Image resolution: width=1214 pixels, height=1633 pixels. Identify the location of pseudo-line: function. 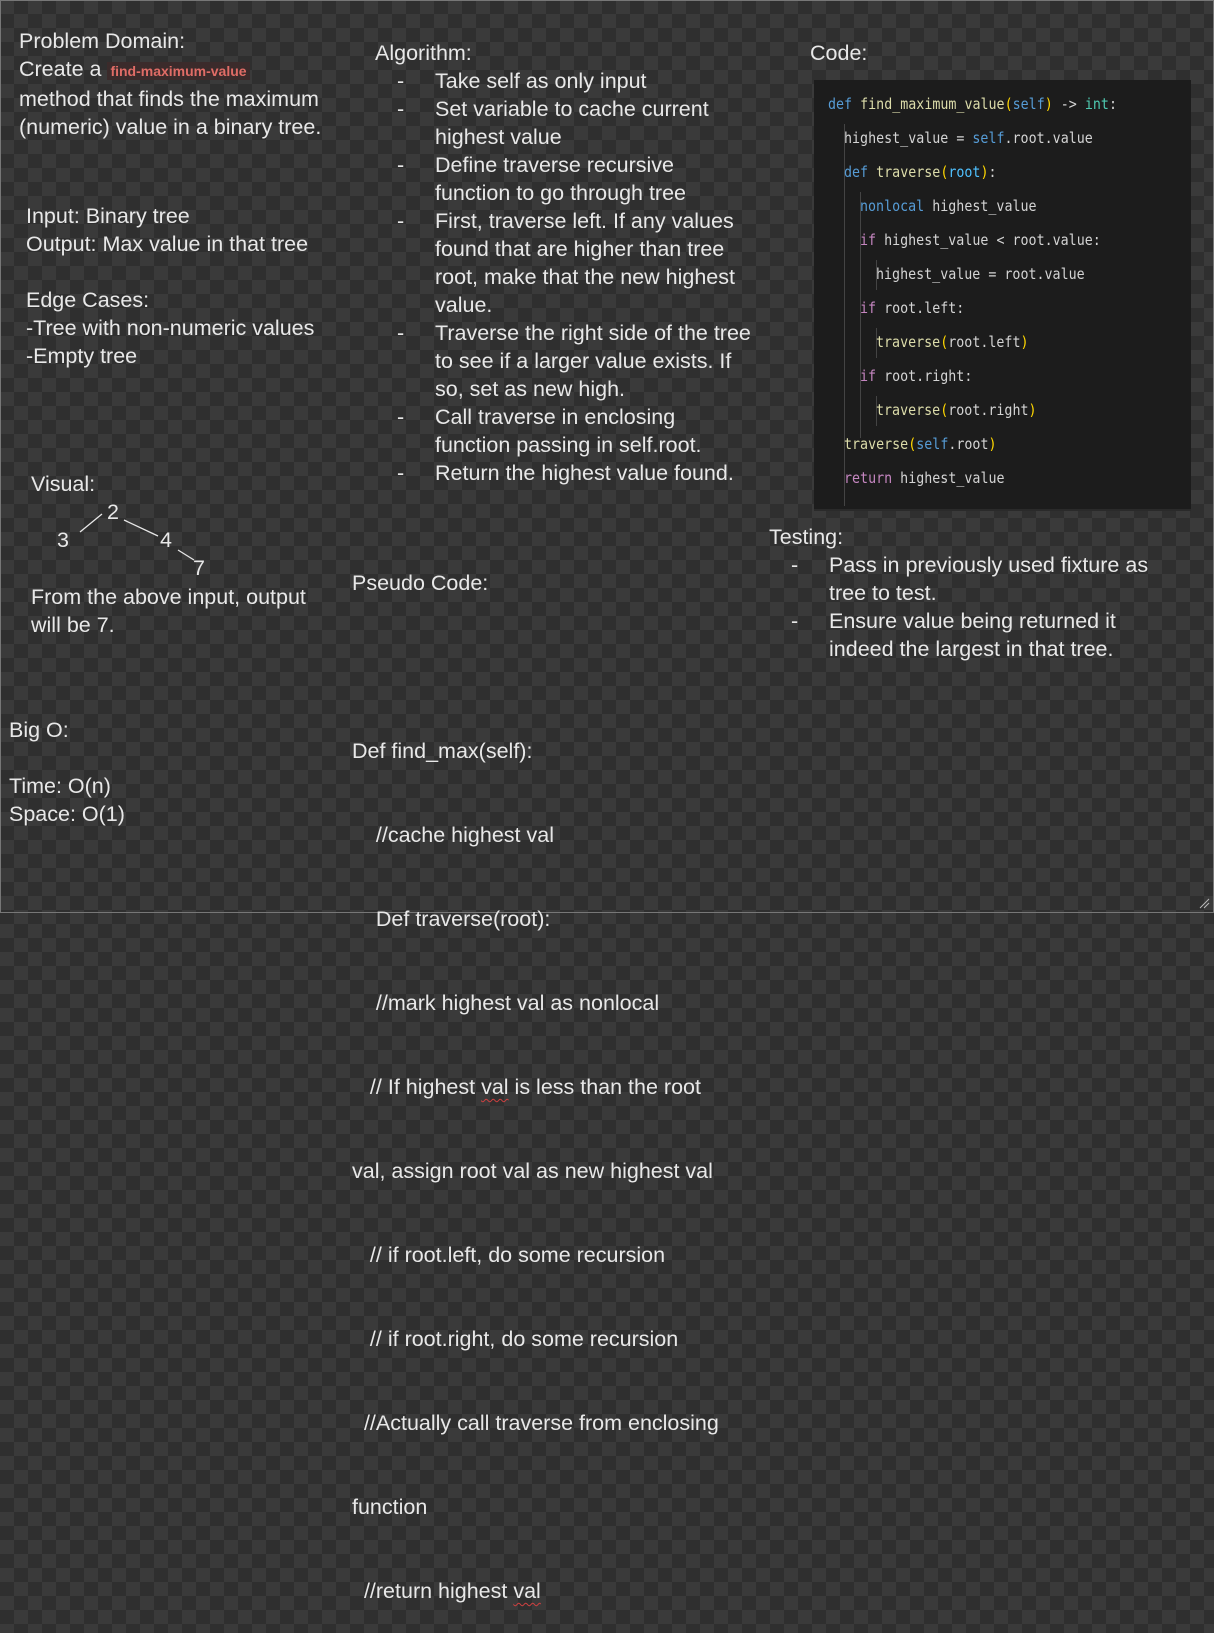
(390, 1507).